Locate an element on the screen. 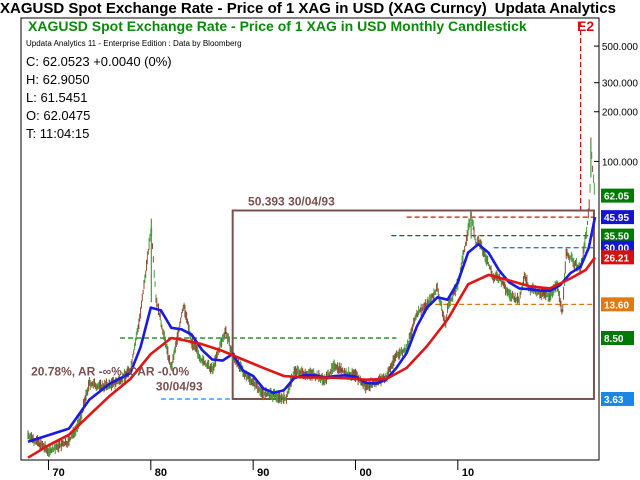  chart-annotation: 50.393 30/04/93 is located at coordinates (291, 202).